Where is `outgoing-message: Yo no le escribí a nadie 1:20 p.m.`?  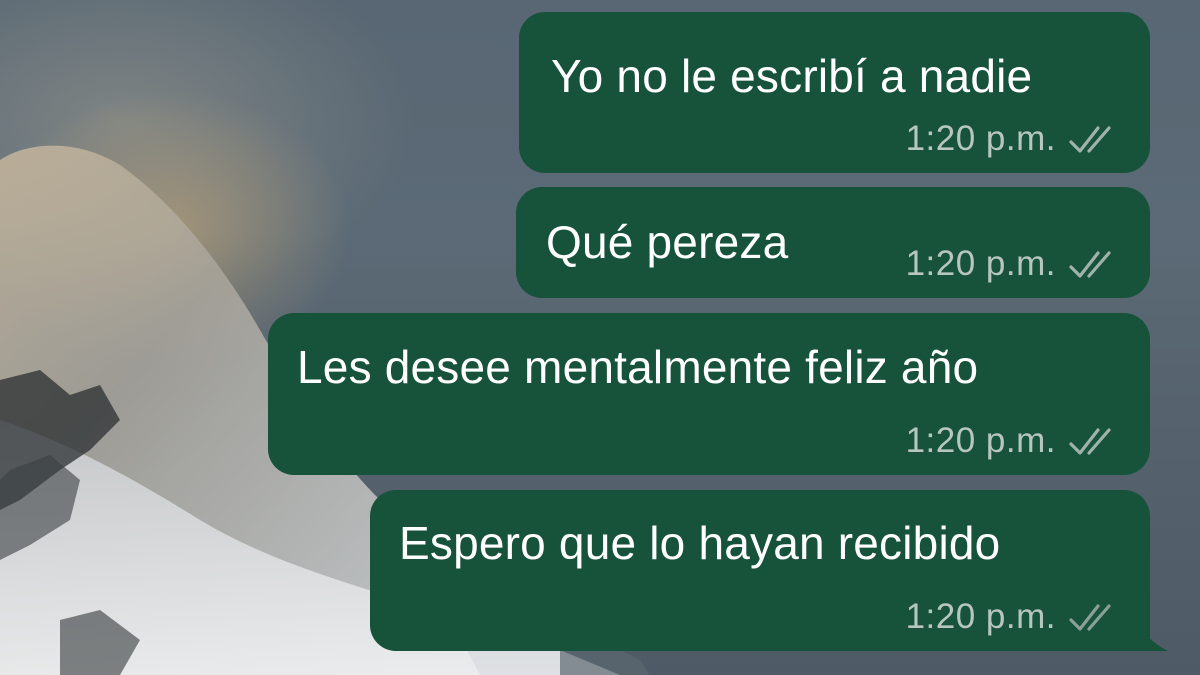
outgoing-message: Yo no le escribí a nadie 1:20 p.m. is located at coordinates (834, 92).